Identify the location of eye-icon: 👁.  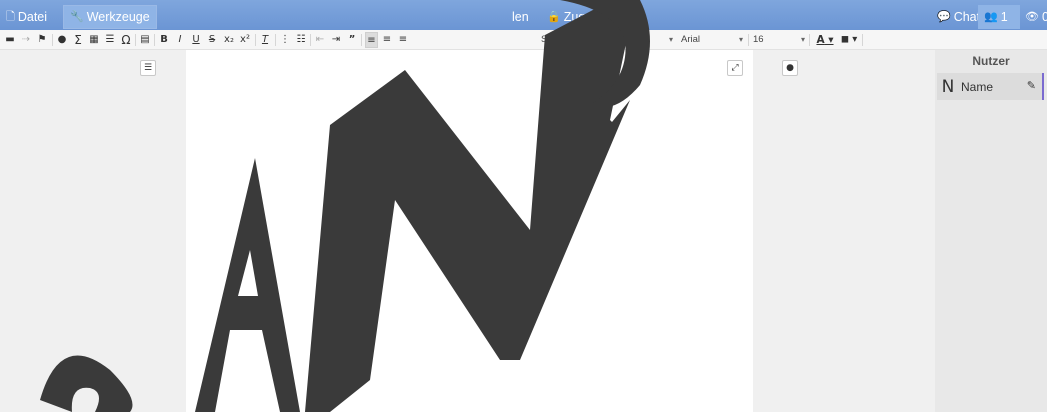
(1032, 16).